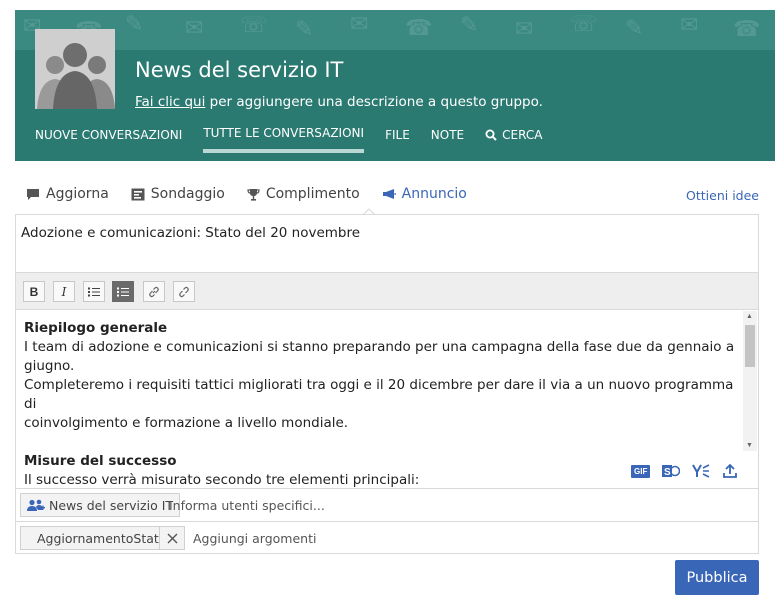 The height and width of the screenshot is (604, 775). I want to click on format-toolbar: B I, so click(387, 291).